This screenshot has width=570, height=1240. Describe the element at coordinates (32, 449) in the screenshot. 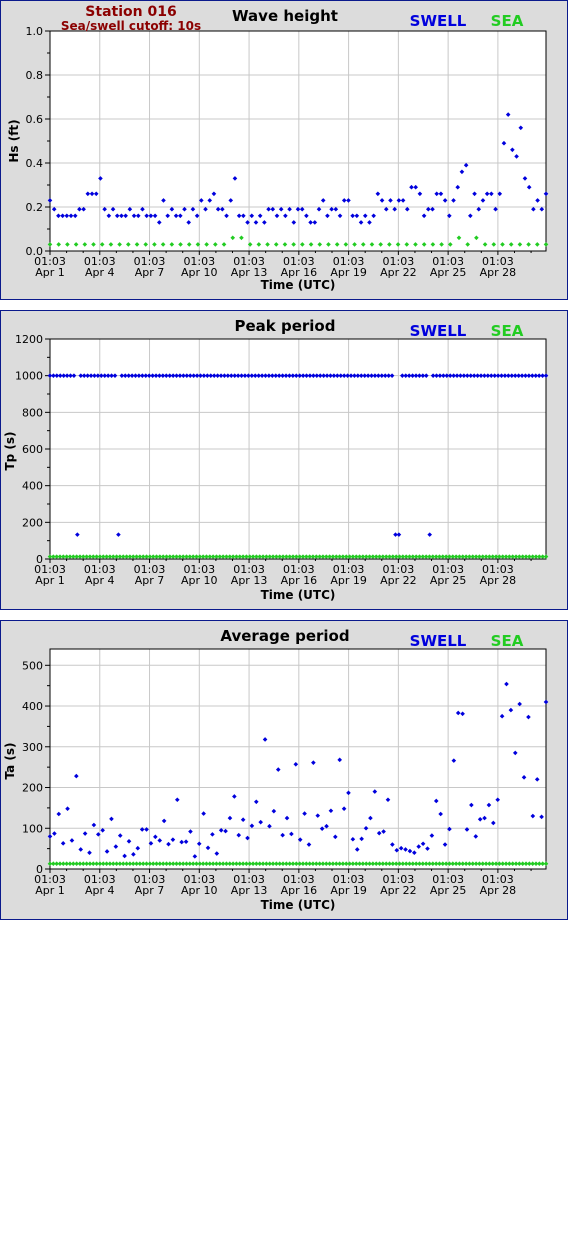

I see `y-tick-label: 600` at that location.